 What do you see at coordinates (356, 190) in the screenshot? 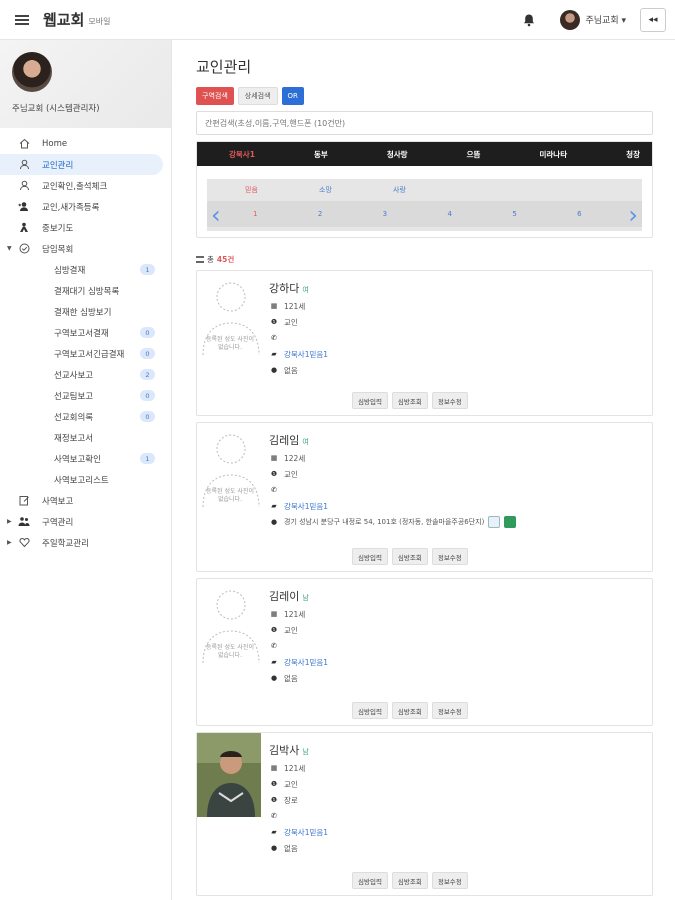
I see `tab-sub-area: 소망` at bounding box center [356, 190].